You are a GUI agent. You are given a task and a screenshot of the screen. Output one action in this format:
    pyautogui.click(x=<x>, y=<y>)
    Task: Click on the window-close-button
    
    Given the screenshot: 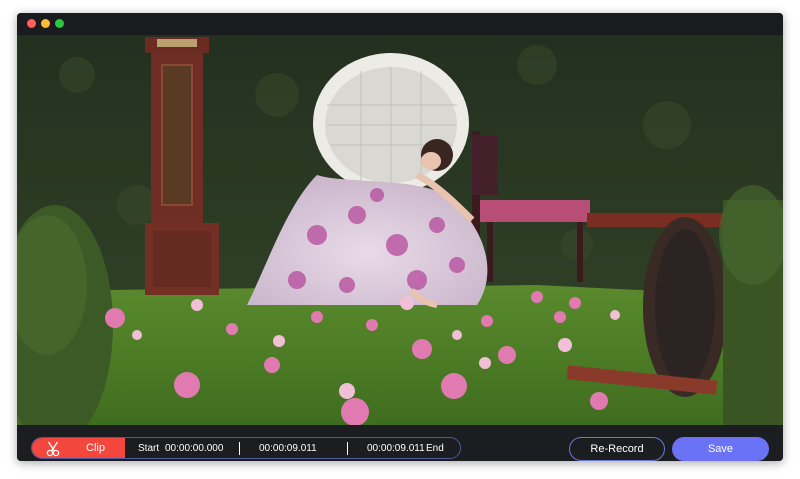 What is the action you would take?
    pyautogui.click(x=31, y=23)
    